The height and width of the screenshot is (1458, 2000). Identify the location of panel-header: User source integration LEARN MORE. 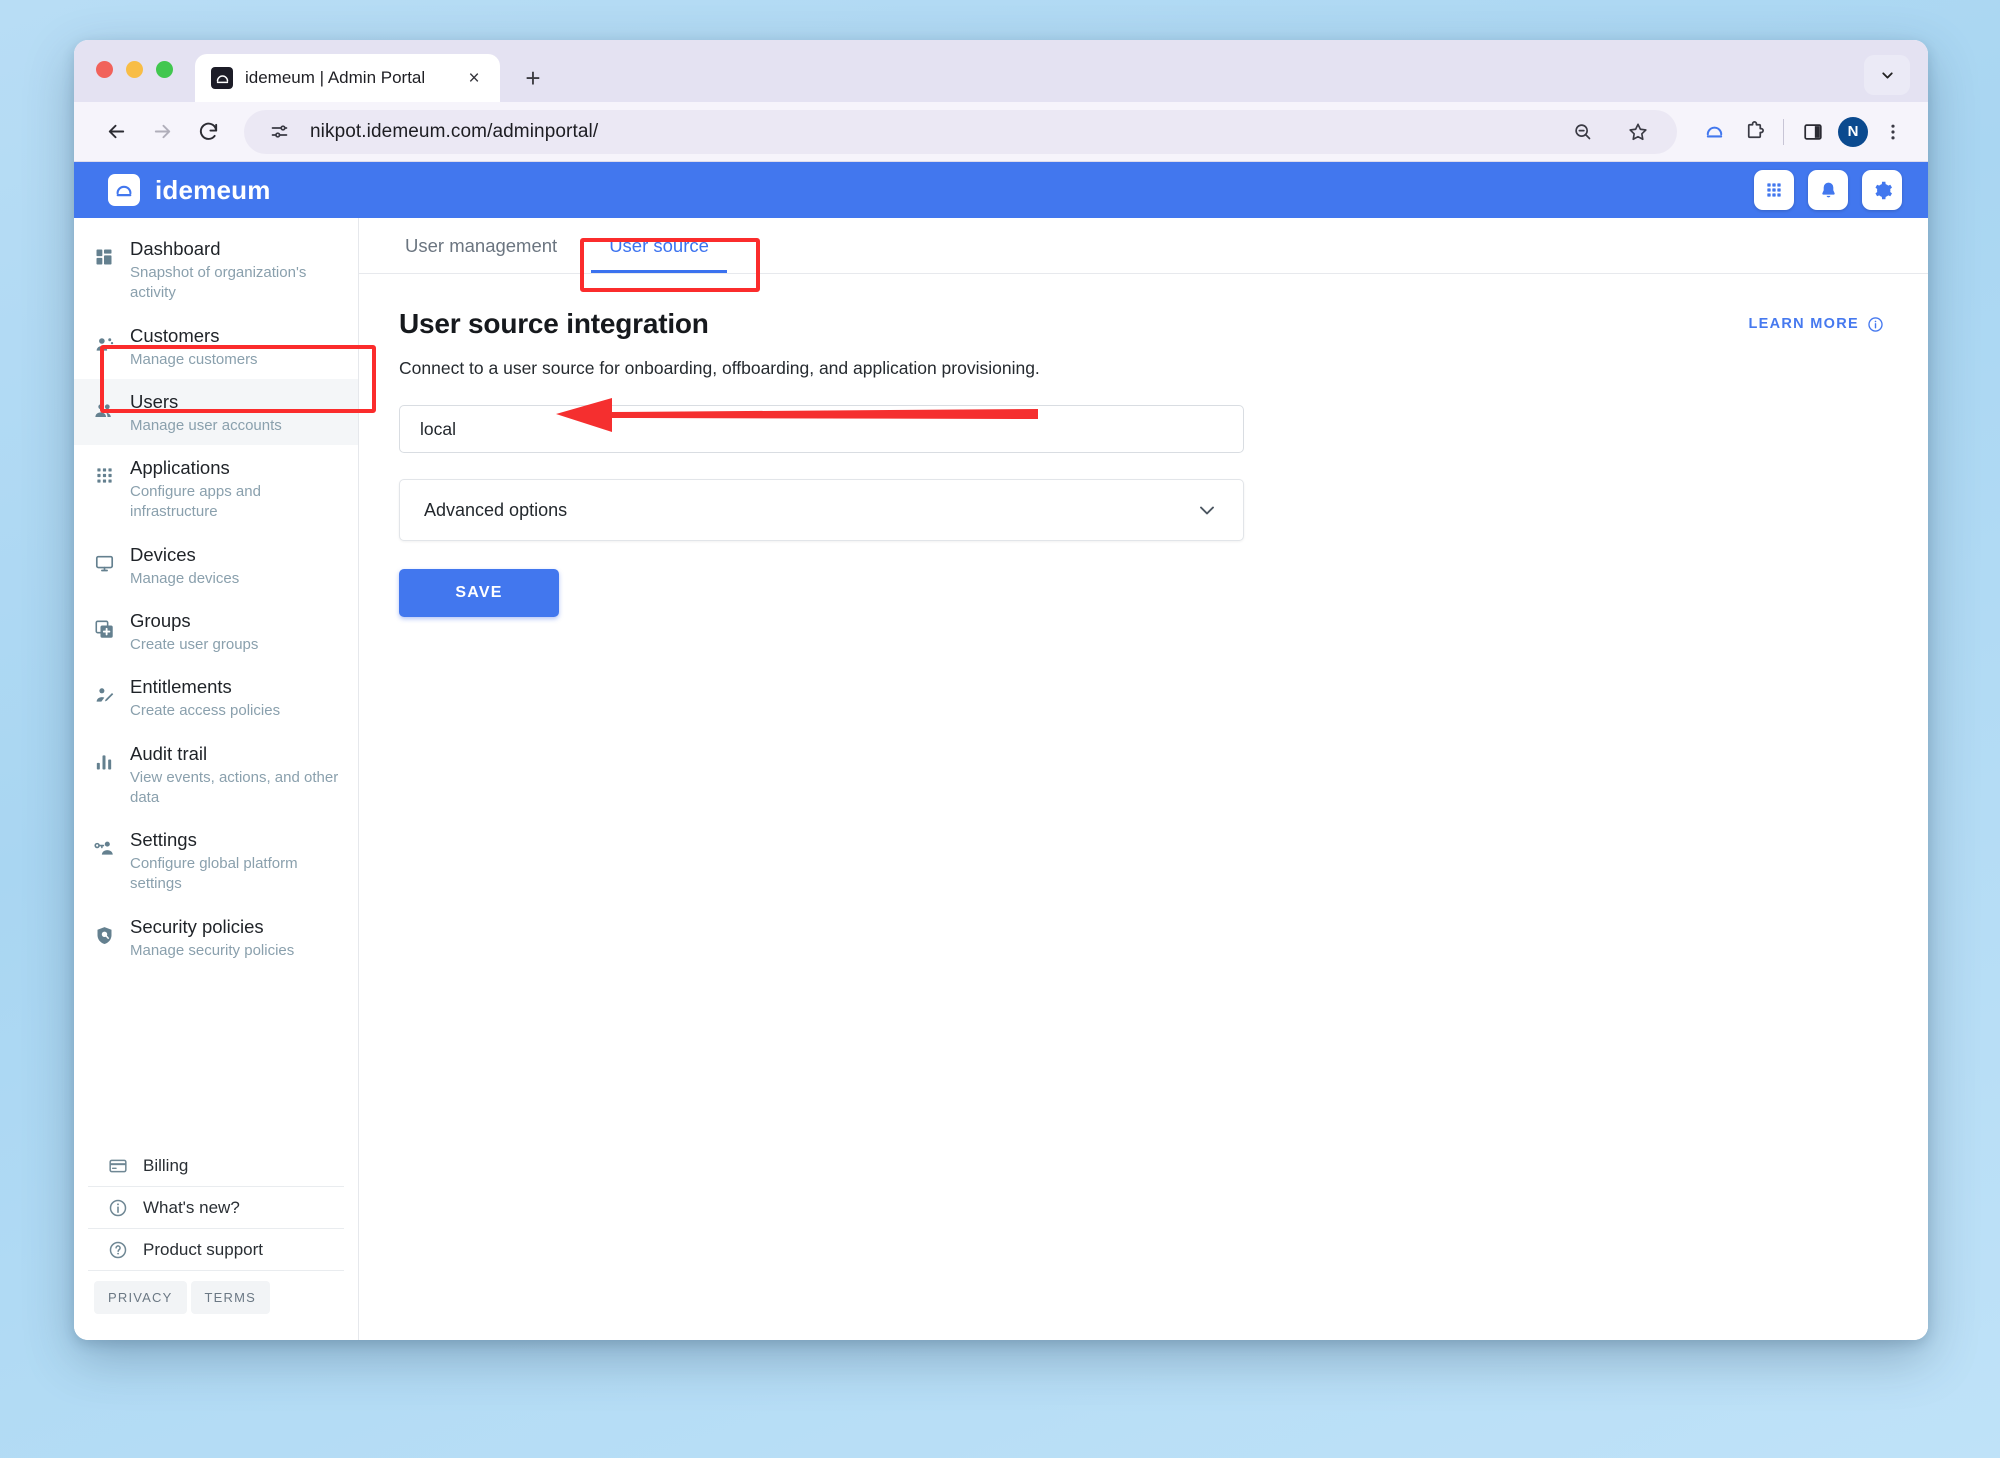
(1143, 324).